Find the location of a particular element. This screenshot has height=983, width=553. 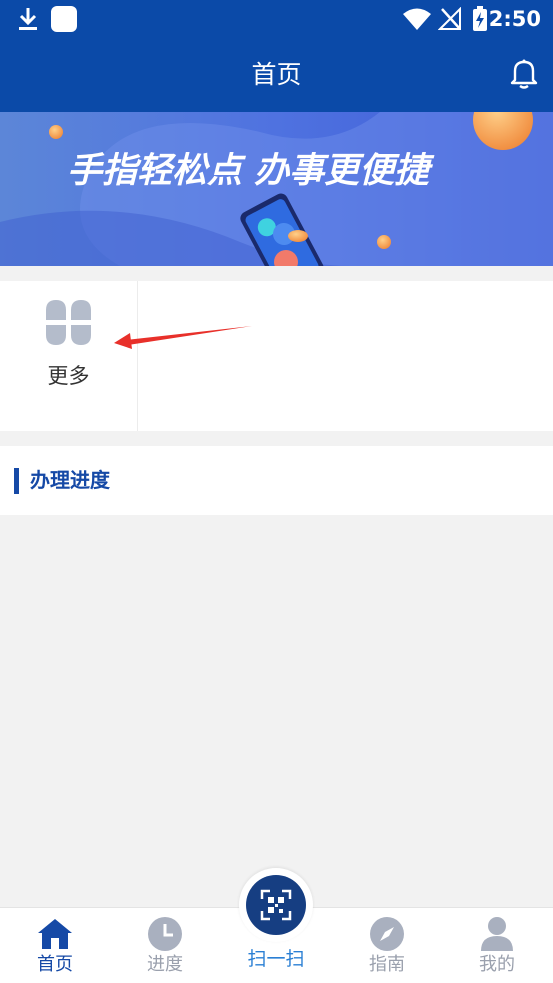

qr-scan-icon is located at coordinates (276, 905).